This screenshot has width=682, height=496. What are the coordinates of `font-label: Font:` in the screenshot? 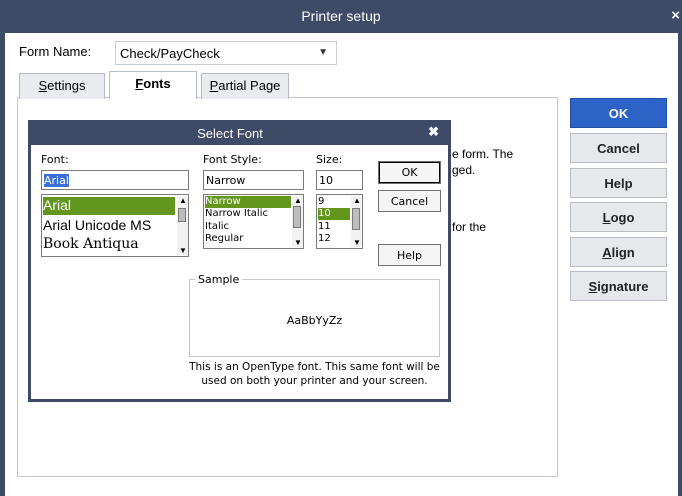 It's located at (55, 159).